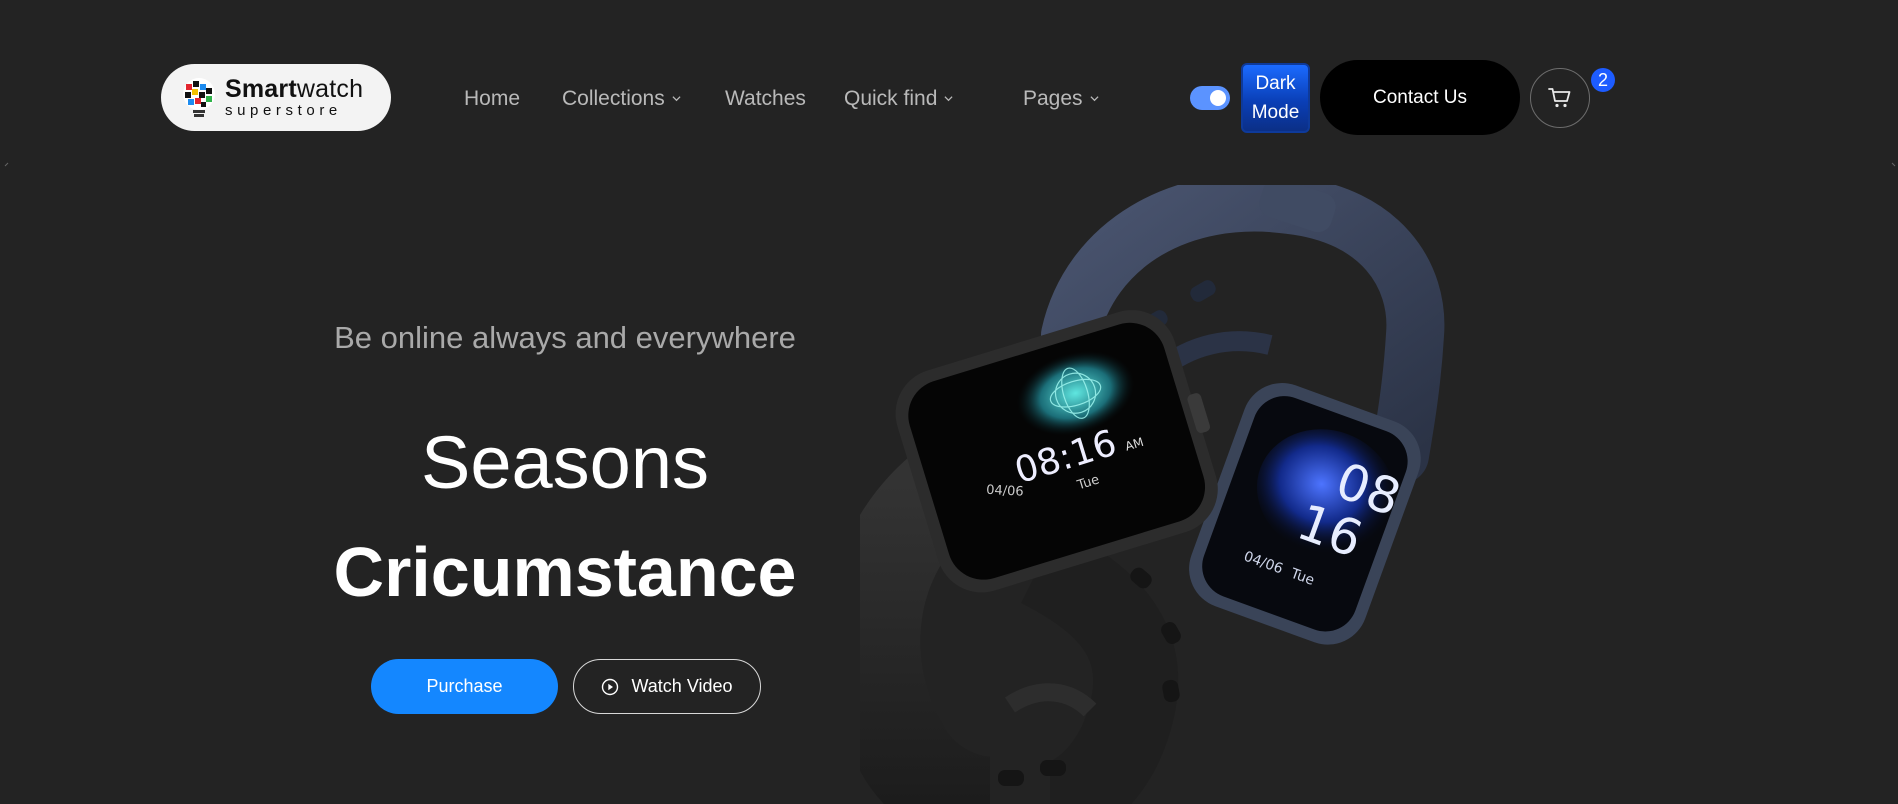  Describe the element at coordinates (1275, 83) in the screenshot. I see `dark-mode-label-line1: Dark` at that location.